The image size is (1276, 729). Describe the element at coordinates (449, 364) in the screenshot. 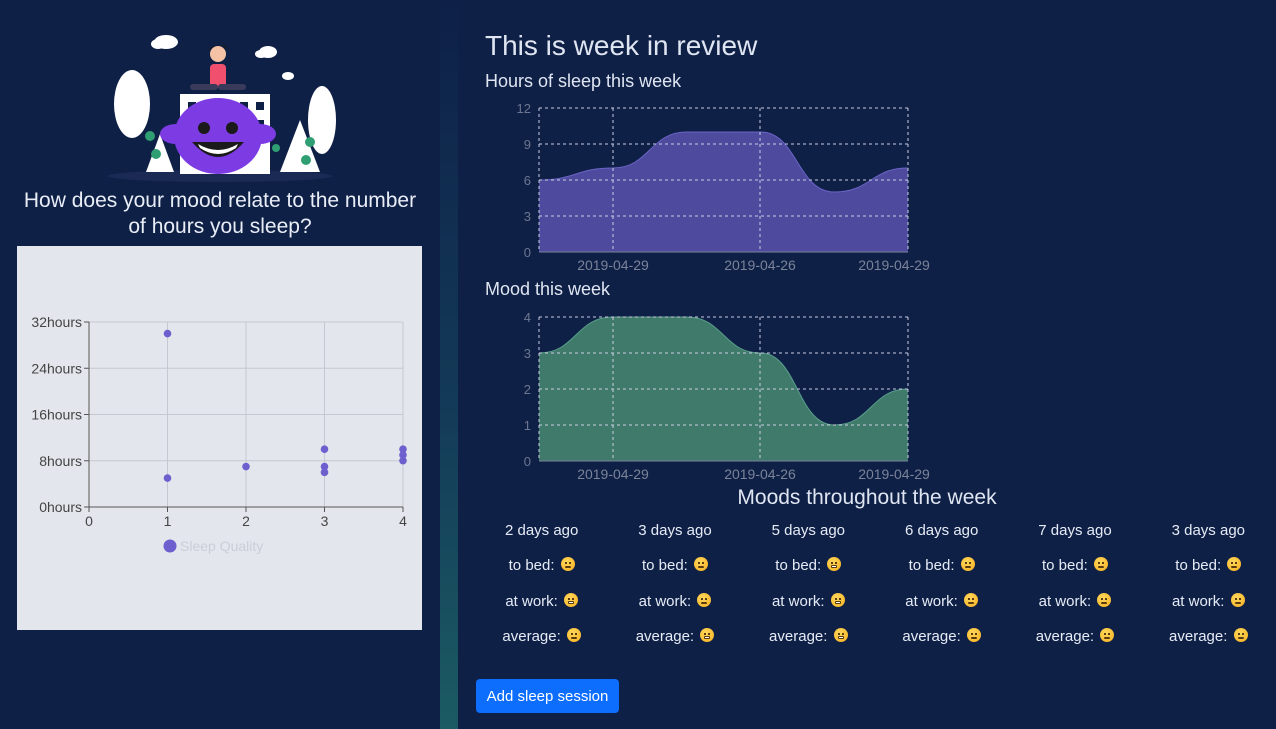

I see `panel-divider` at that location.